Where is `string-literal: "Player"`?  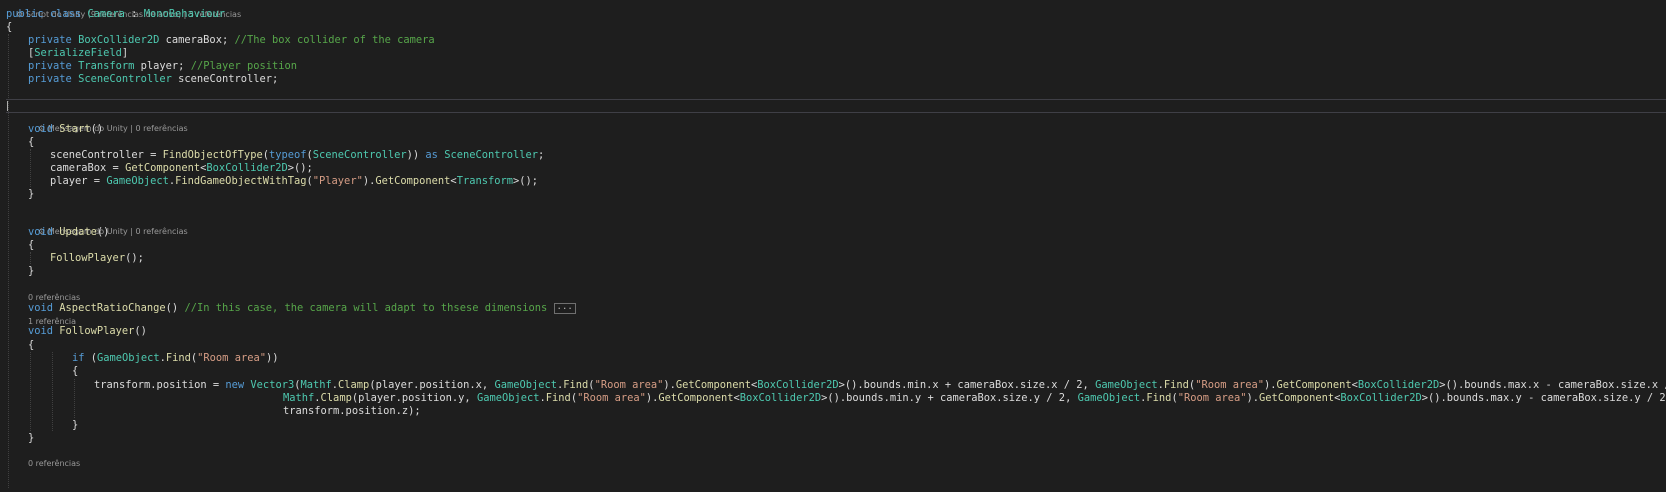 string-literal: "Player" is located at coordinates (337, 181).